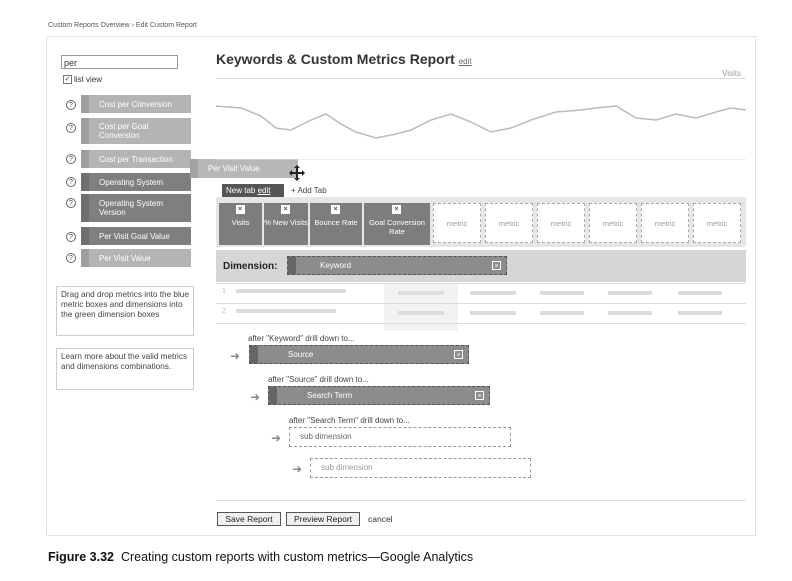  Describe the element at coordinates (249, 519) in the screenshot. I see `save-report-button: Save Report` at that location.